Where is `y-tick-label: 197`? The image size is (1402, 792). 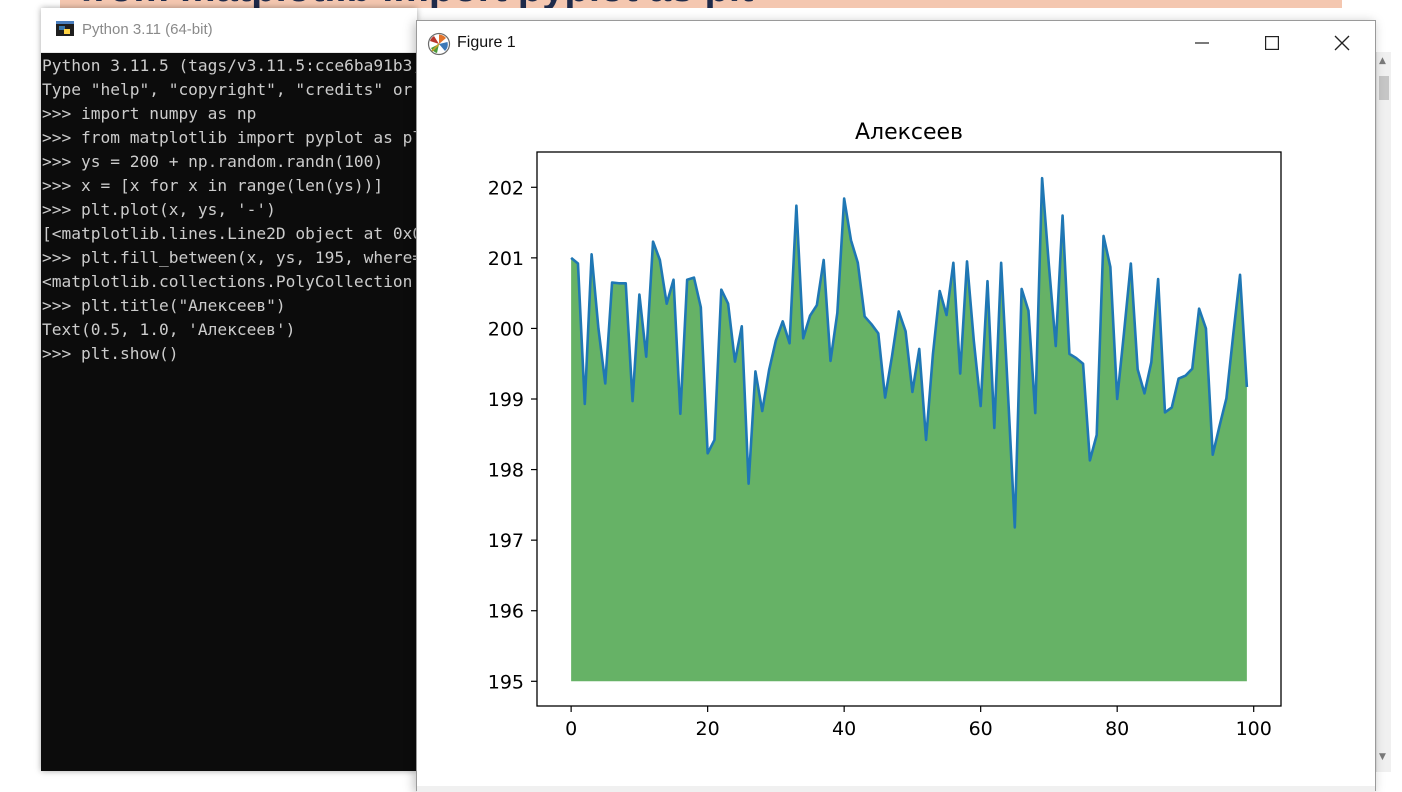 y-tick-label: 197 is located at coordinates (506, 541).